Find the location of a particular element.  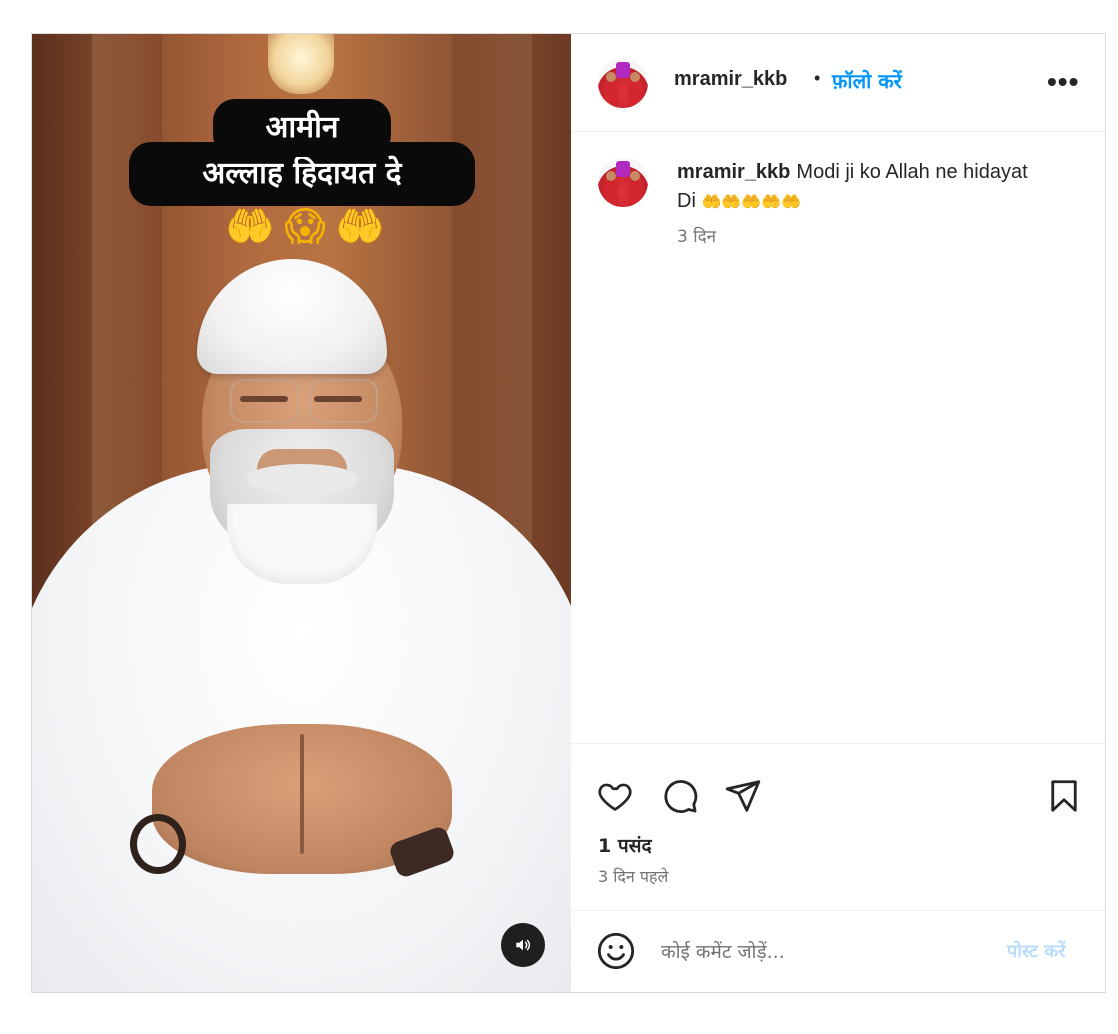

bookmark-icon is located at coordinates (1064, 796).